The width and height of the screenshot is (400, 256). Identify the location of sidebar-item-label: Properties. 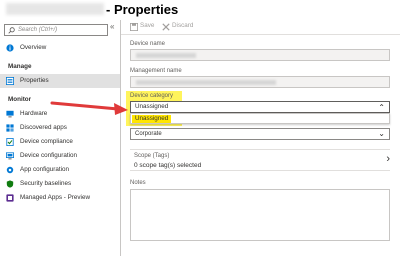
(34, 80).